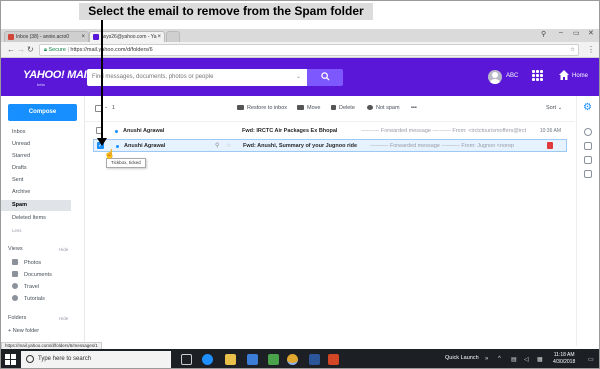 The image size is (600, 369). Describe the element at coordinates (21, 49) in the screenshot. I see `forward-icon: →` at that location.